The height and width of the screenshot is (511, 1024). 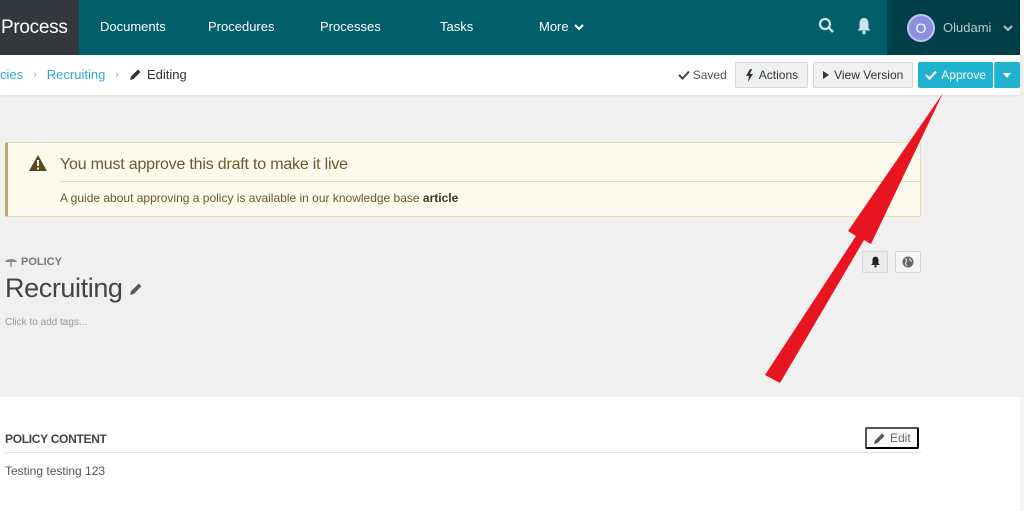 What do you see at coordinates (967, 27) in the screenshot?
I see `user-name: Oludami` at bounding box center [967, 27].